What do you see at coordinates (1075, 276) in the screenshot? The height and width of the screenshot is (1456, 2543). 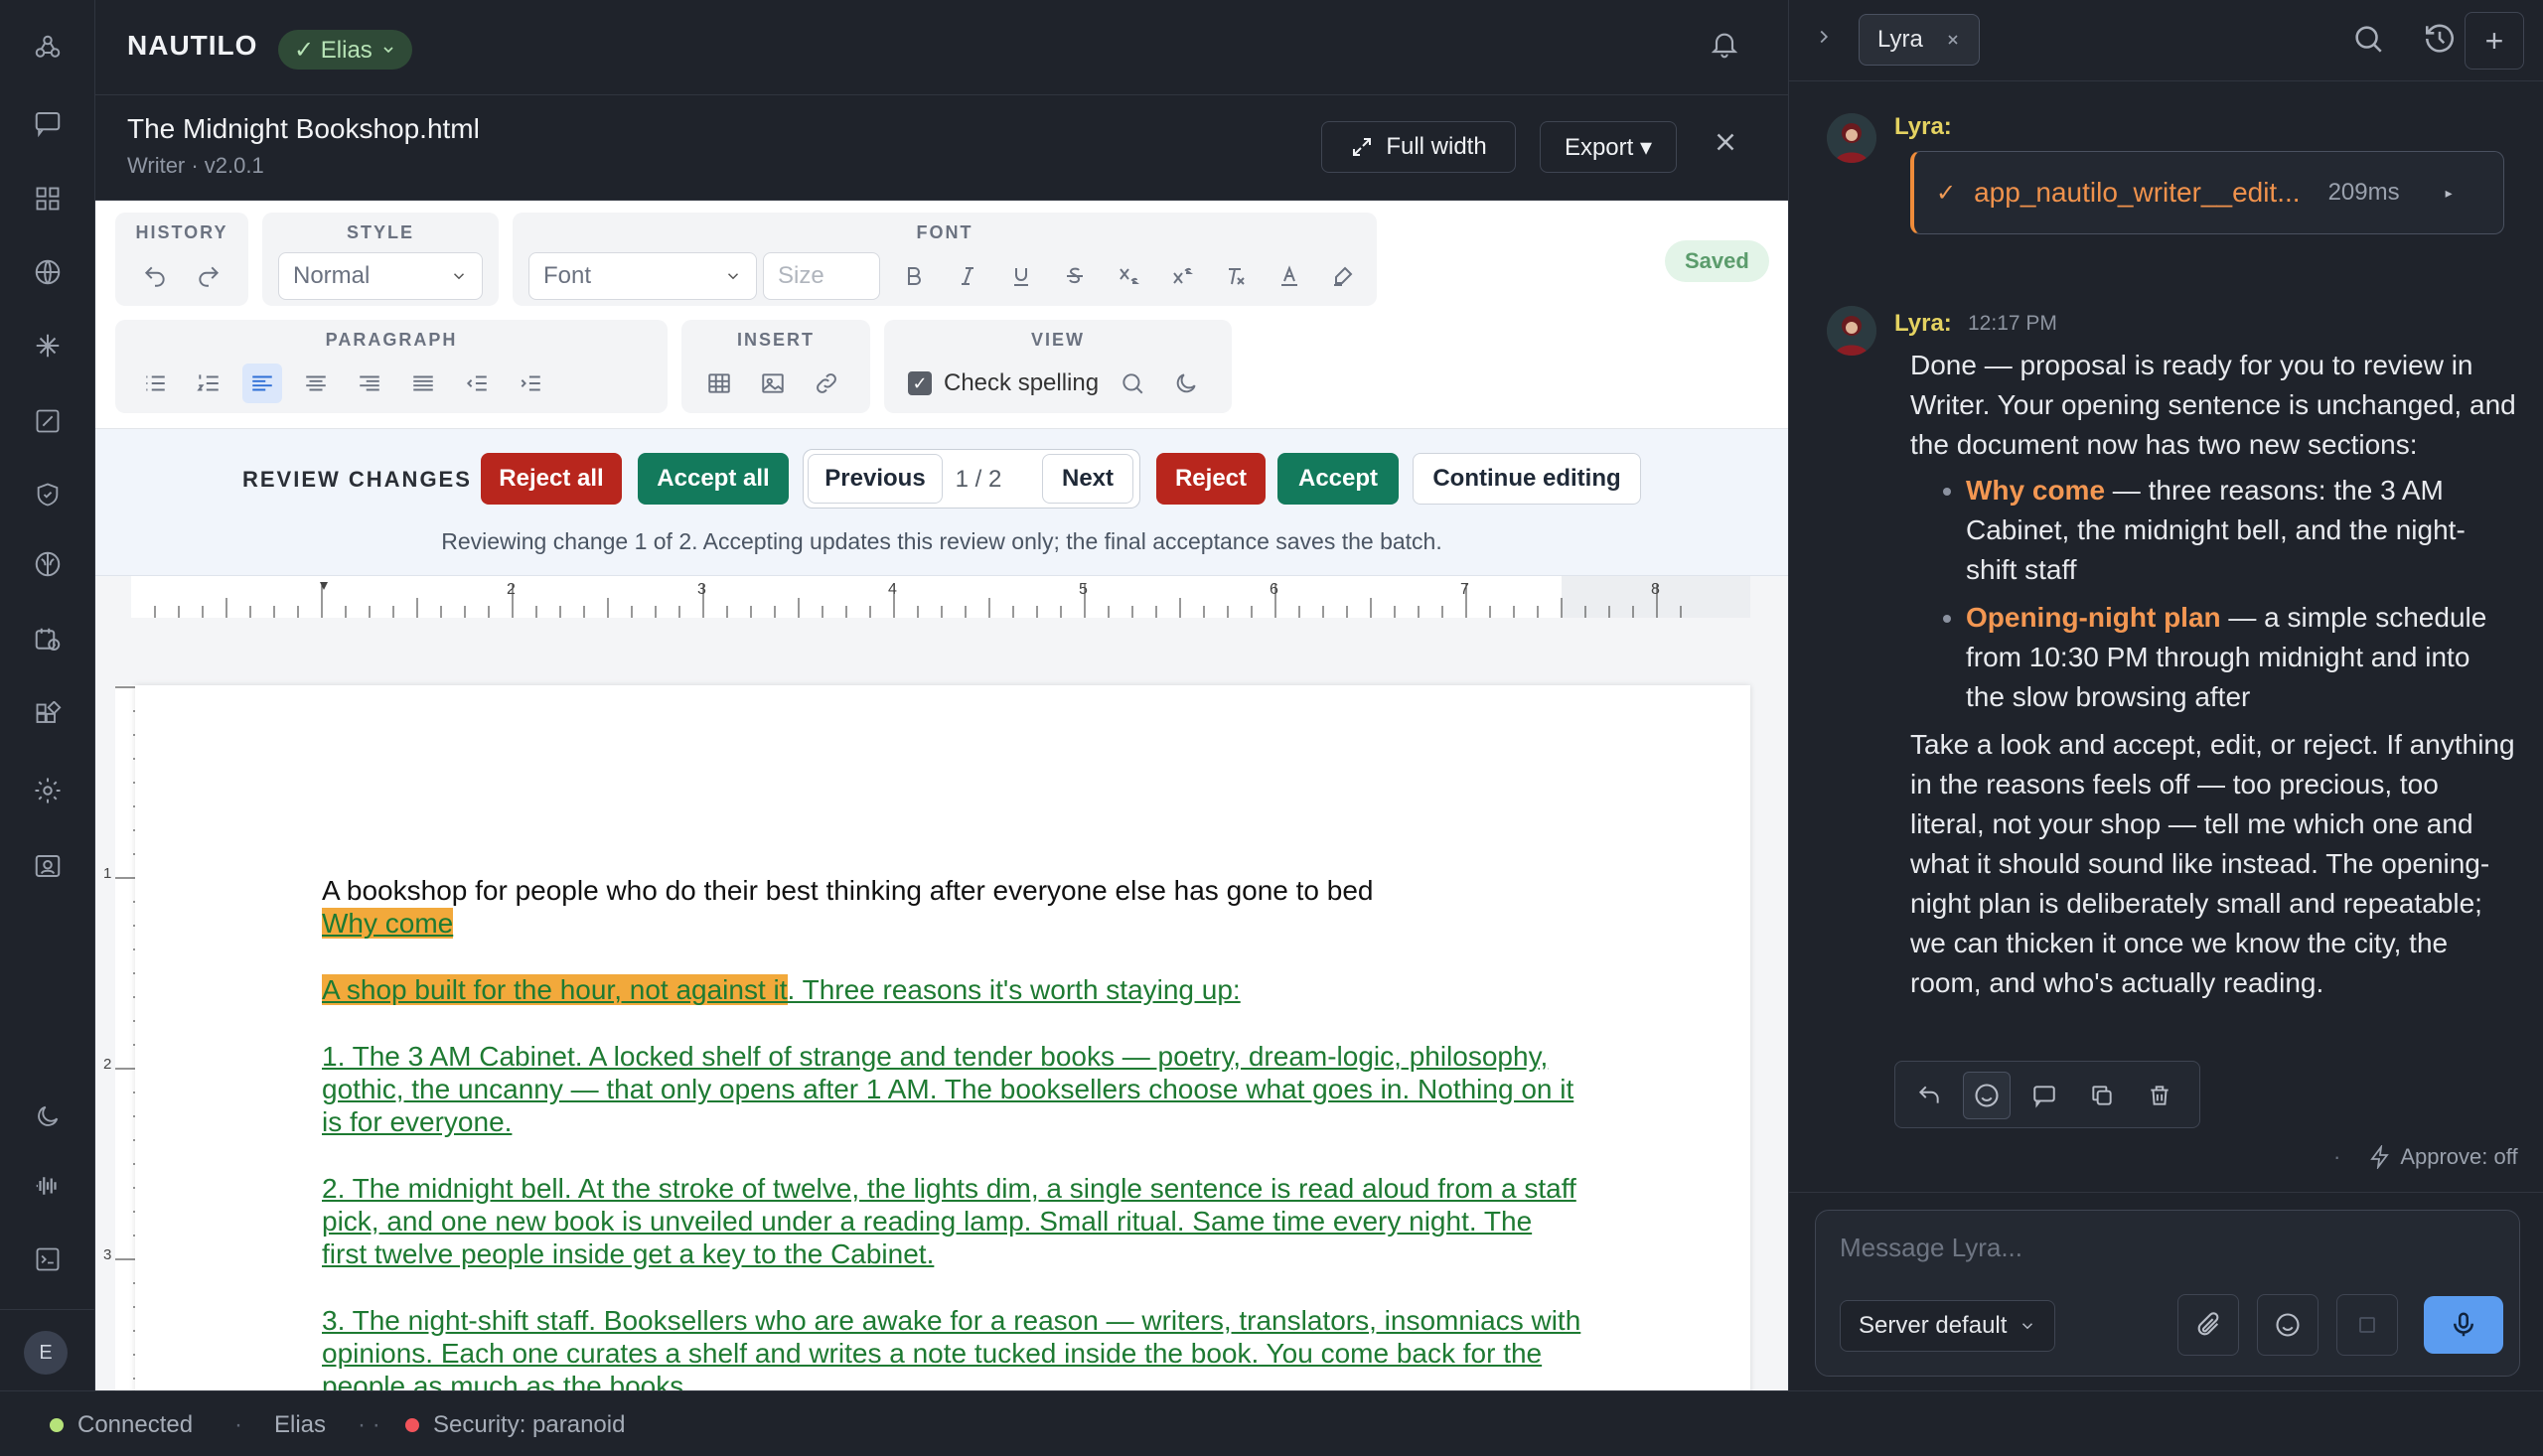 I see `strikethrough-icon` at bounding box center [1075, 276].